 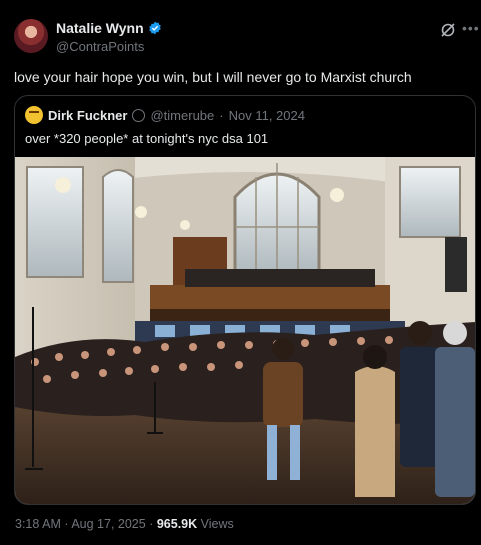 I want to click on balcony, so click(x=270, y=298).